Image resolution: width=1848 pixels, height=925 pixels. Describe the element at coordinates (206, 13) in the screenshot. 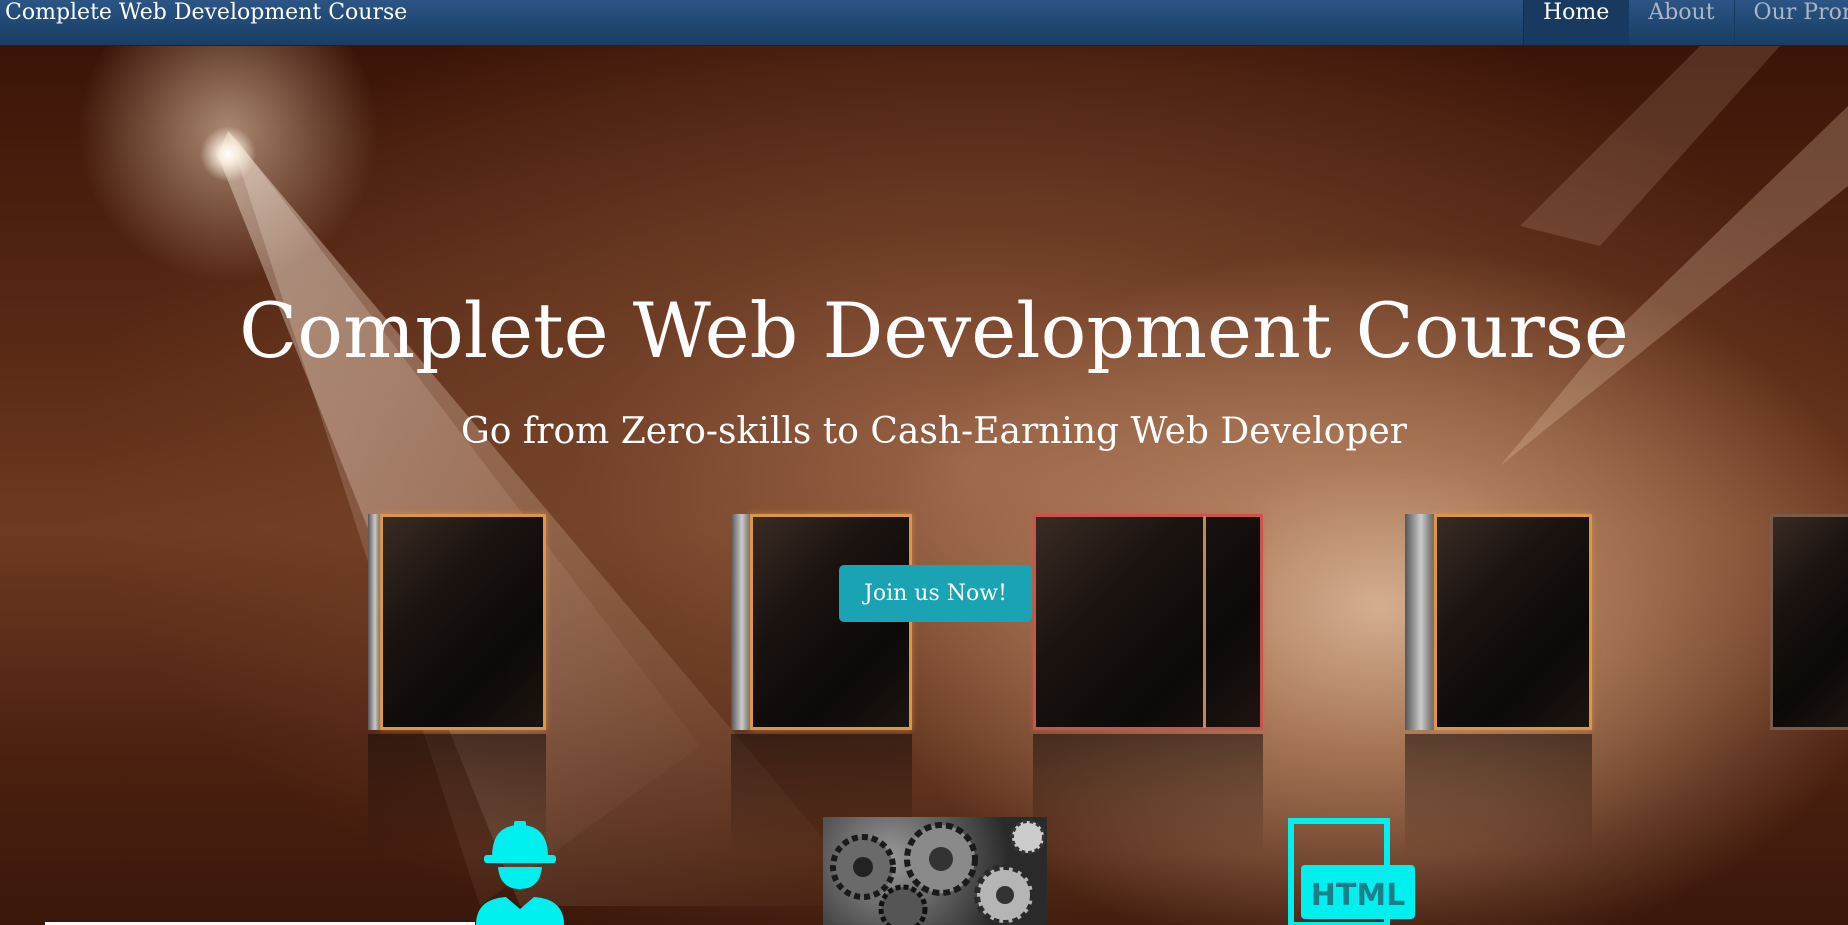

I see `navbar-brand: Complete Web Development Course` at that location.